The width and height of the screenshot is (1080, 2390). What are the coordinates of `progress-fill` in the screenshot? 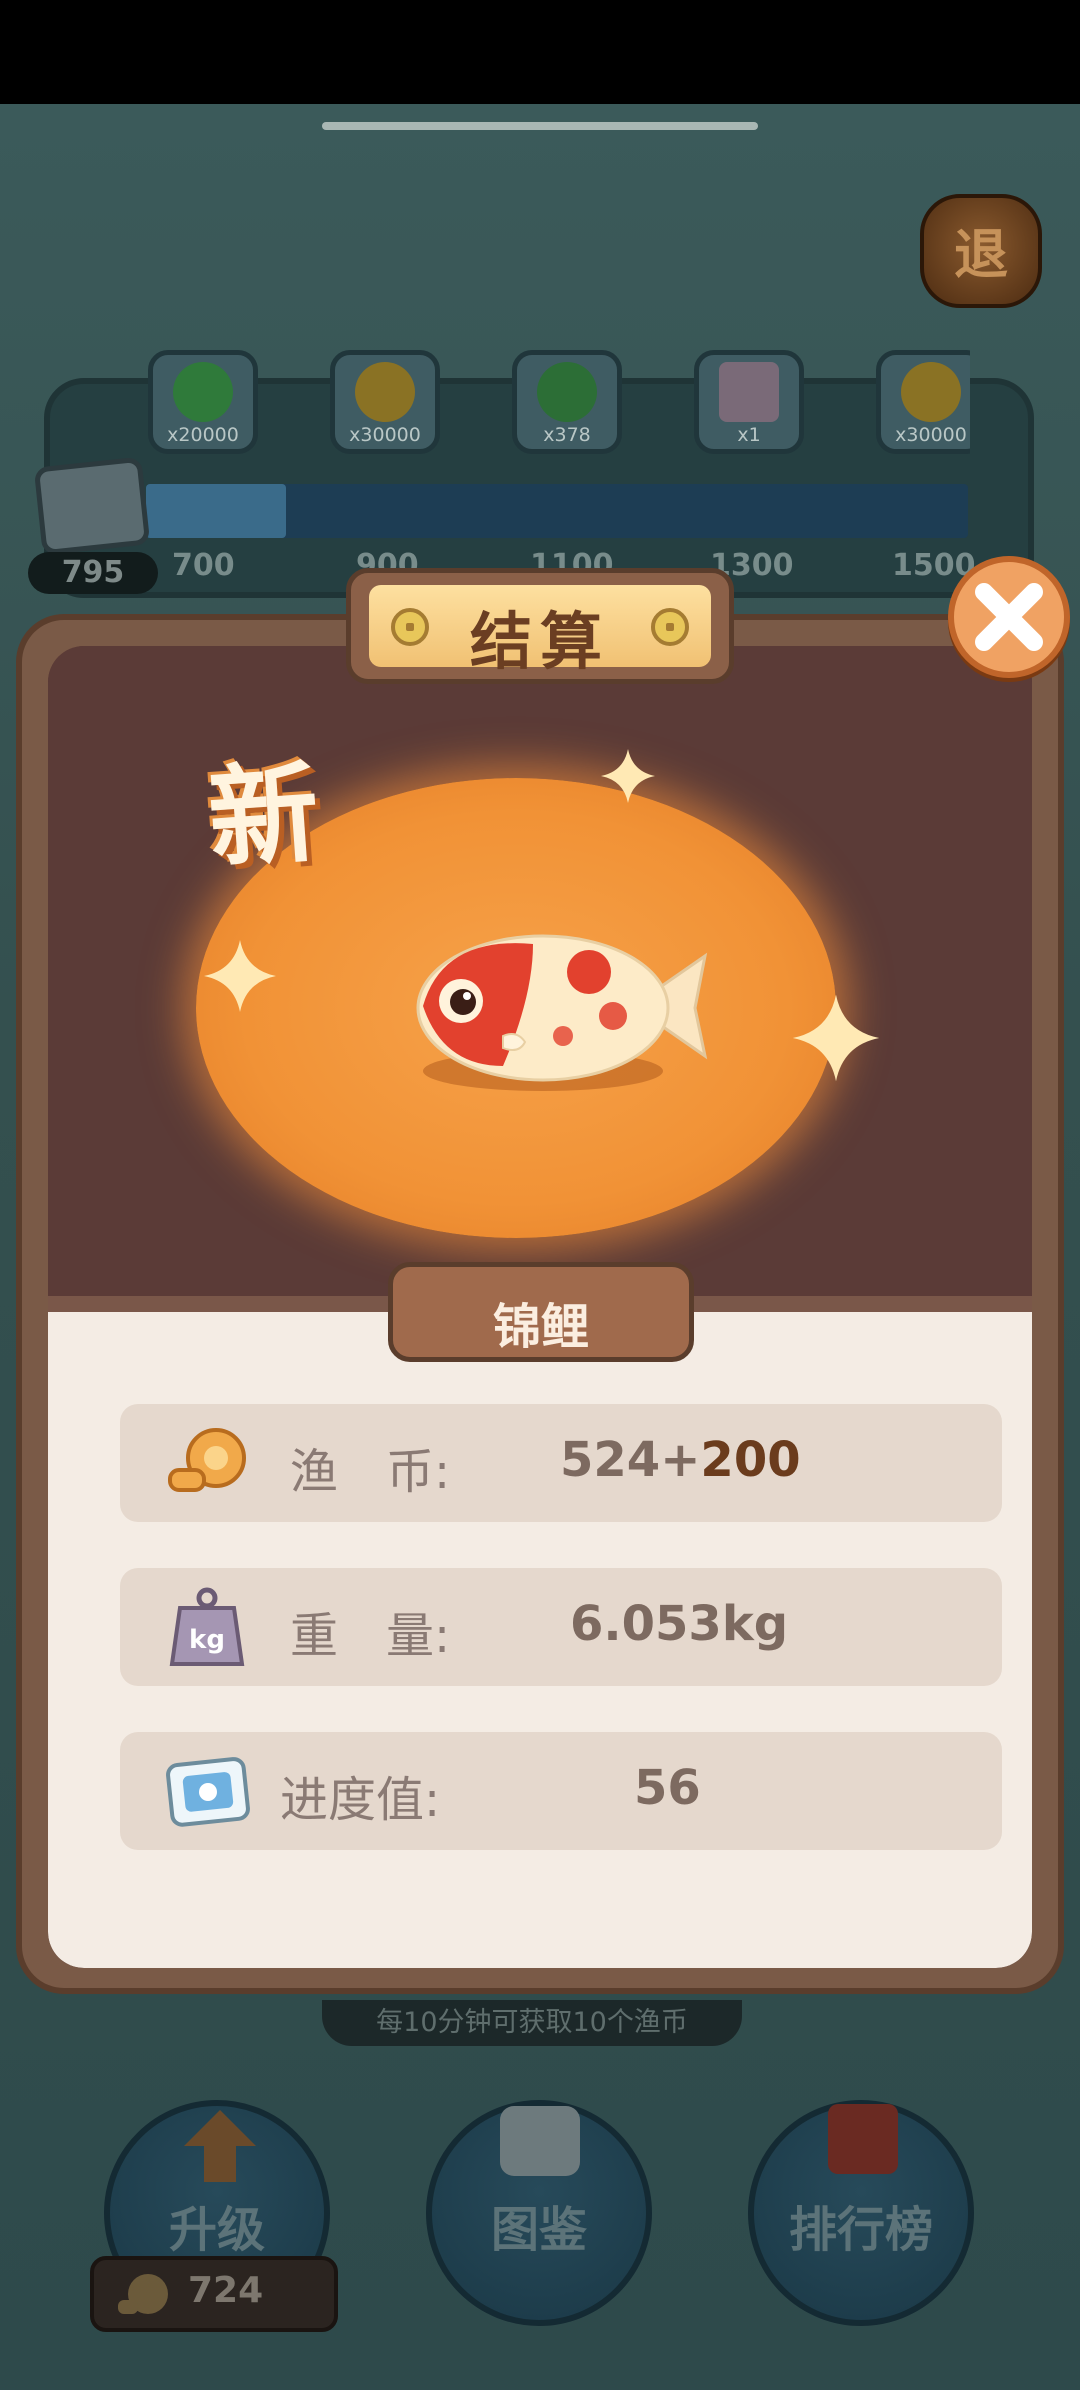 It's located at (216, 511).